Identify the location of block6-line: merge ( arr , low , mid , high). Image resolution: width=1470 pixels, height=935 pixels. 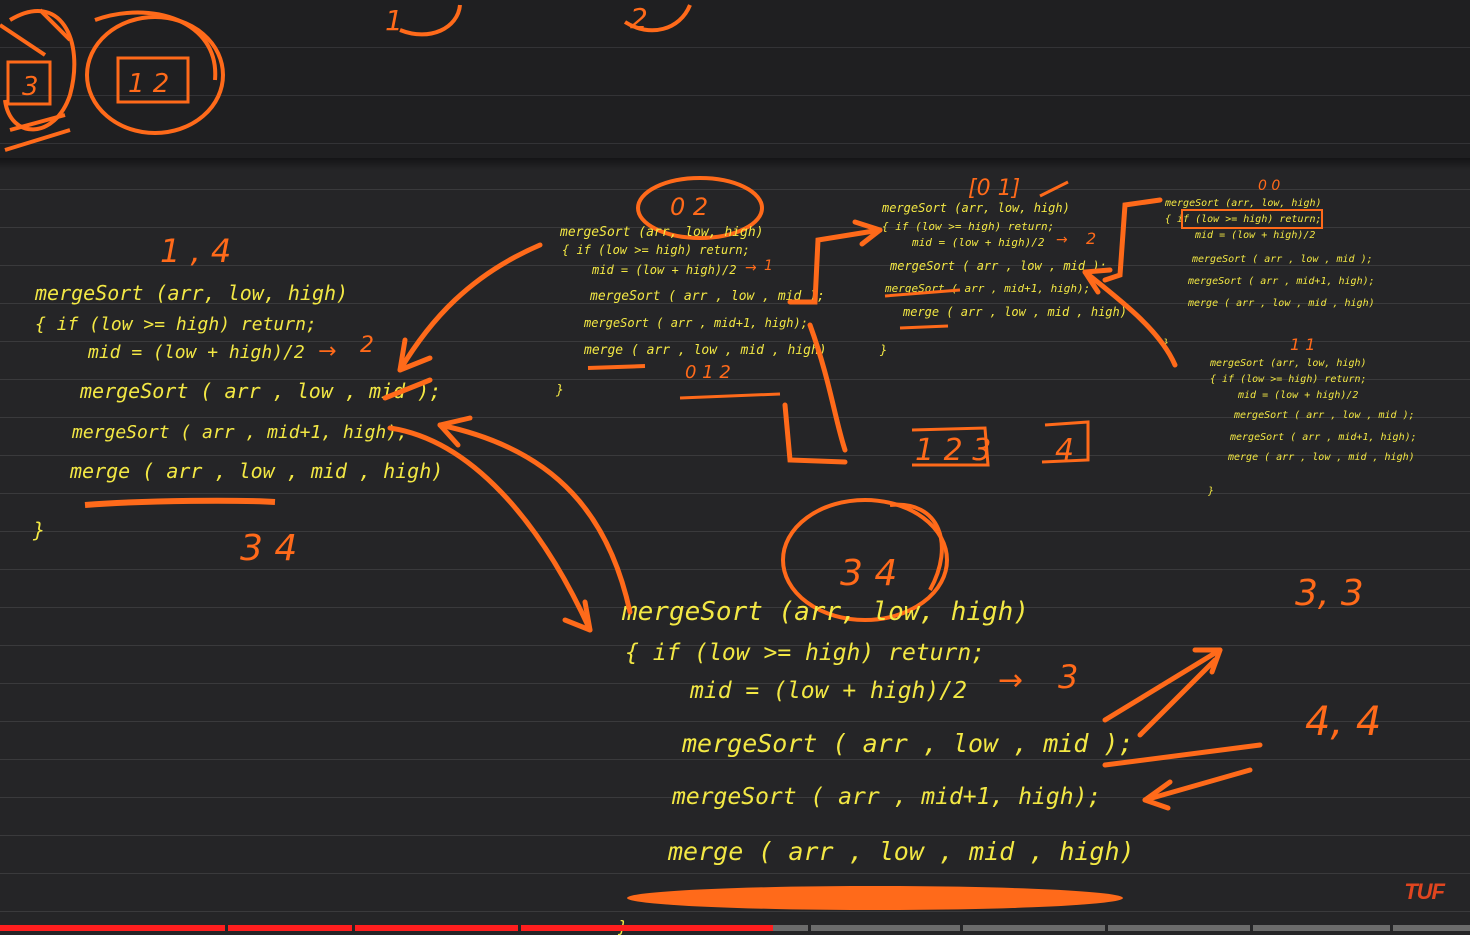
(901, 851).